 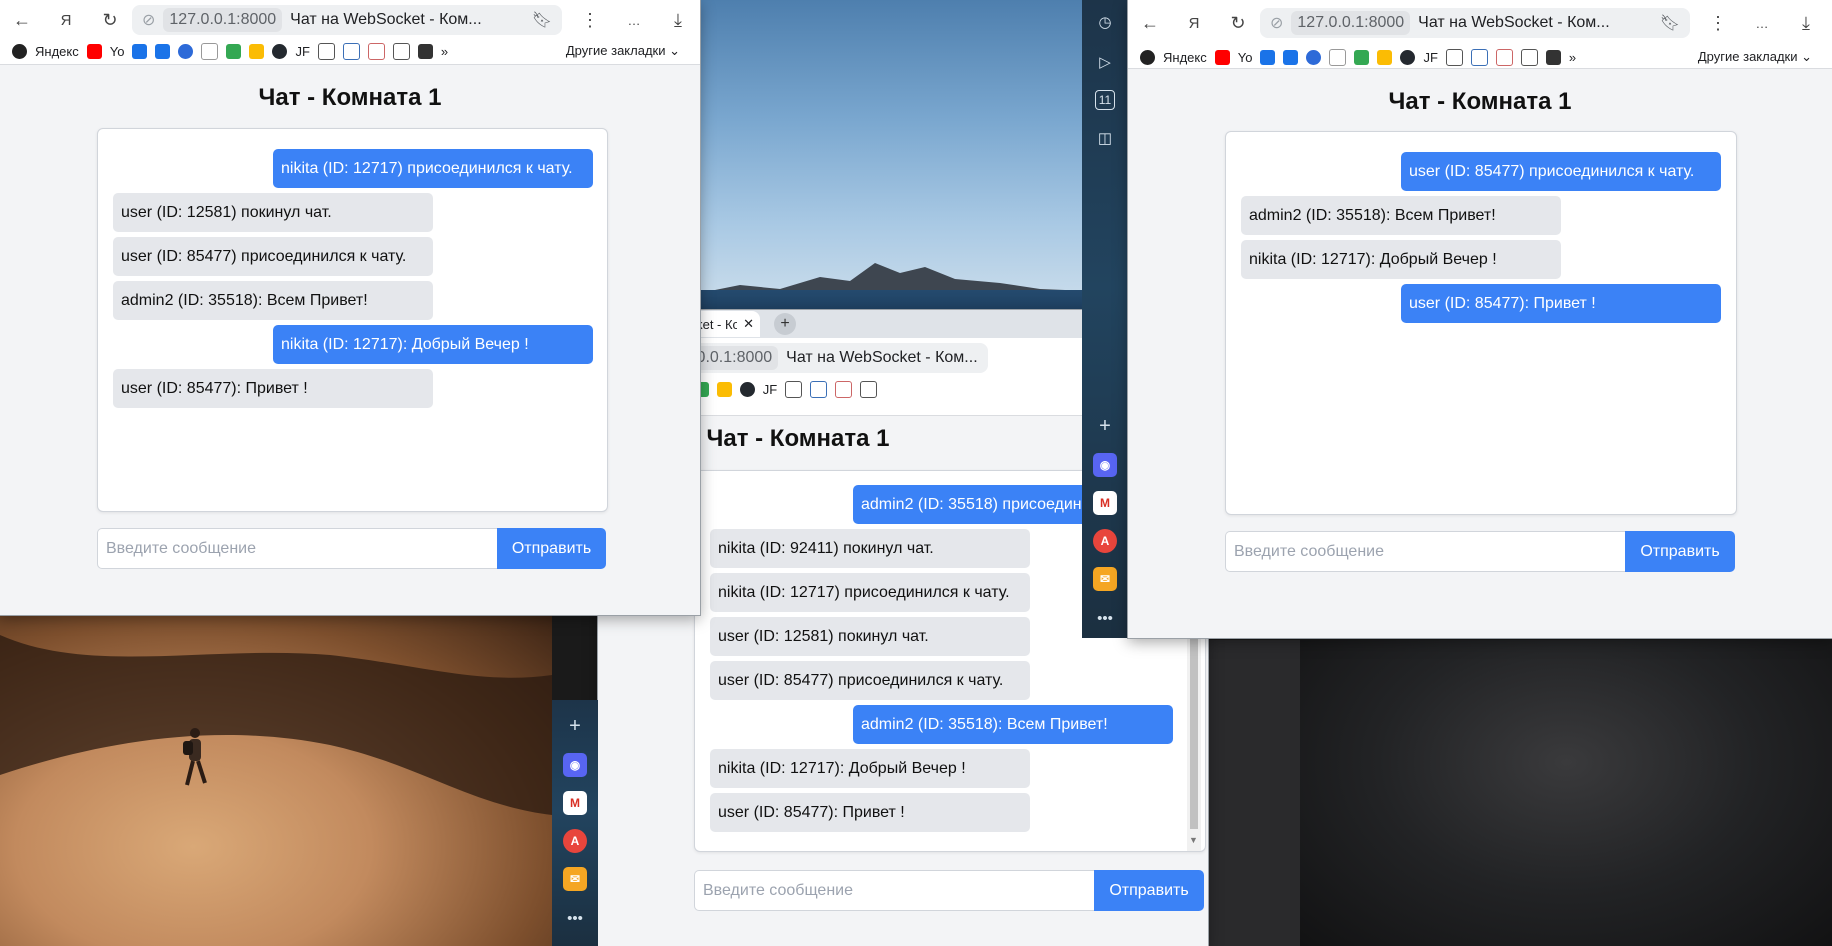 I want to click on message-bubble: admin2 (ID: 35518): Всем Привет!, so click(x=1401, y=215).